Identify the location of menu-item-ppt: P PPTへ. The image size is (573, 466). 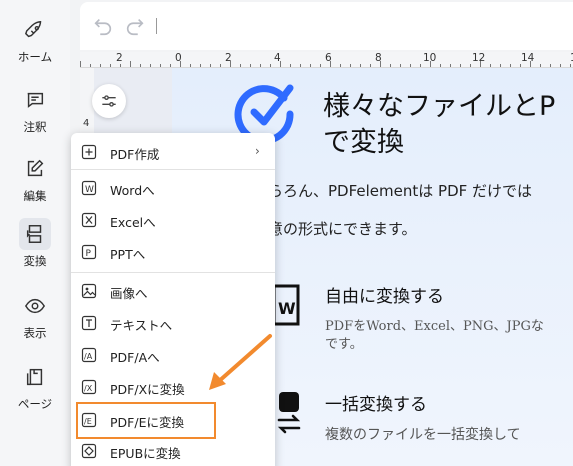
(173, 252).